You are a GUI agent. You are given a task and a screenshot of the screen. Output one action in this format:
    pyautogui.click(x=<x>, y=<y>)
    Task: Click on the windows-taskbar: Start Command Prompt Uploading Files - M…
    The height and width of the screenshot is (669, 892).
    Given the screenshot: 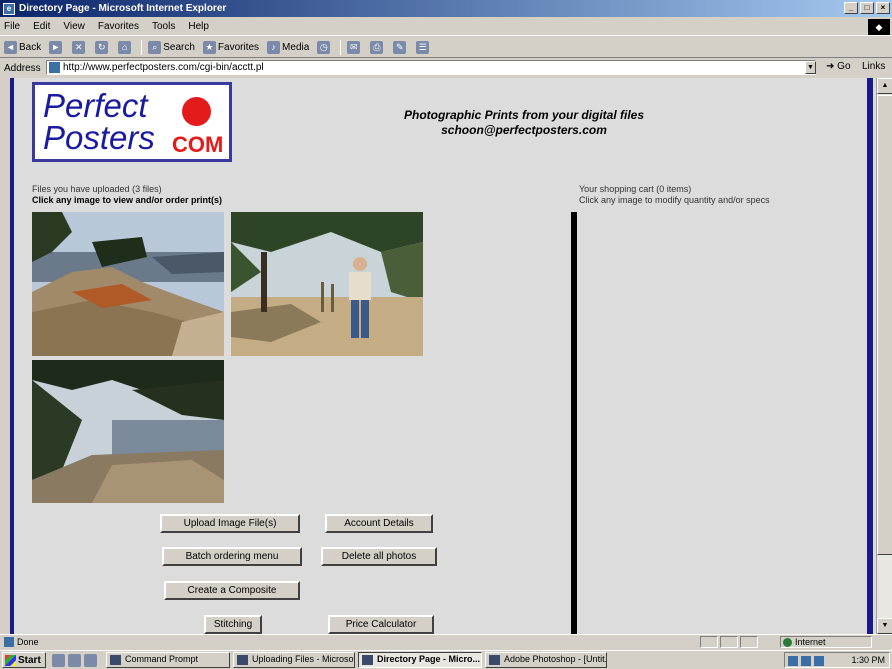 What is the action you would take?
    pyautogui.click(x=446, y=659)
    